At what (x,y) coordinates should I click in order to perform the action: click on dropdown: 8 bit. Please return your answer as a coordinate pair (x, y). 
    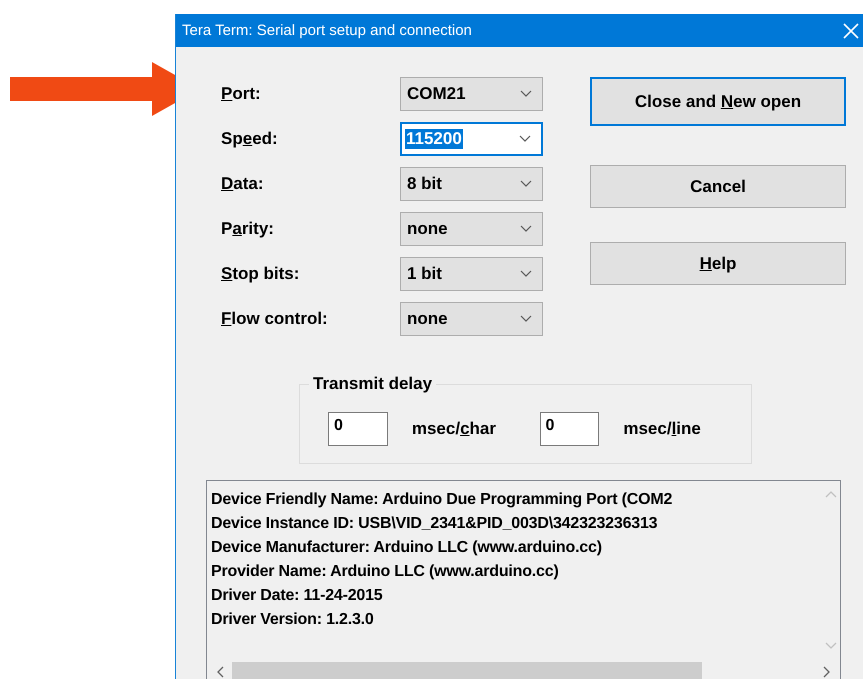
    Looking at the image, I should click on (471, 183).